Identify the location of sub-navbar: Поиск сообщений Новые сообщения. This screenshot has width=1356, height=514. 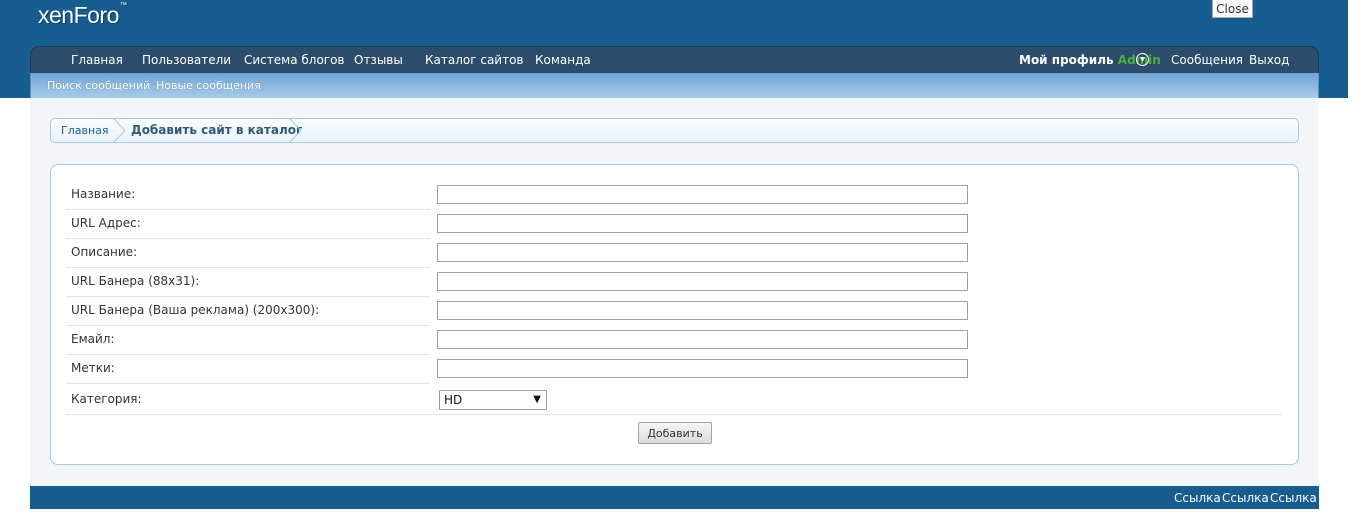
(674, 85).